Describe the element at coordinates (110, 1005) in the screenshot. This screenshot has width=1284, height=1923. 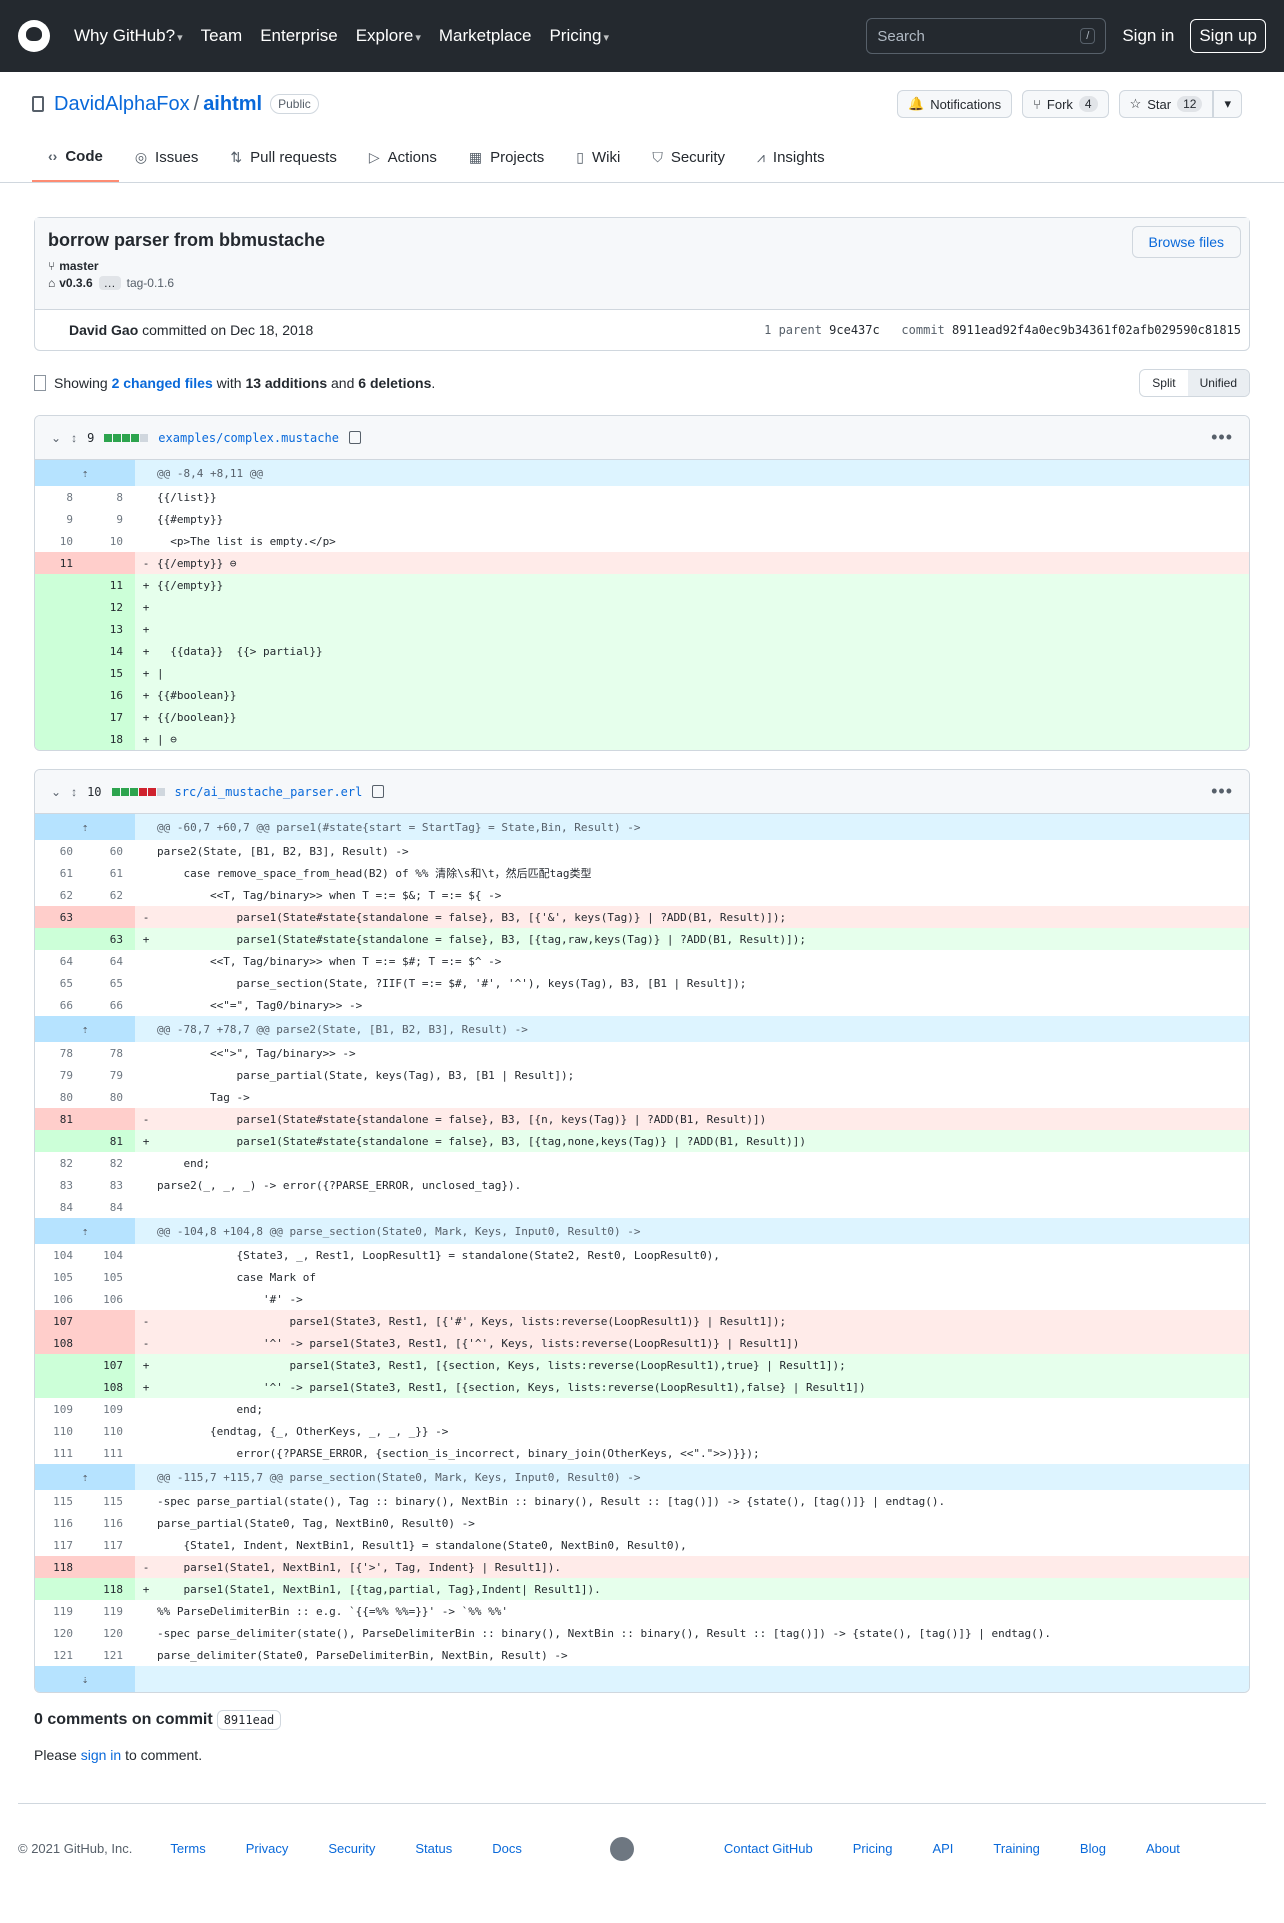
I see `new-line-number: 66` at that location.